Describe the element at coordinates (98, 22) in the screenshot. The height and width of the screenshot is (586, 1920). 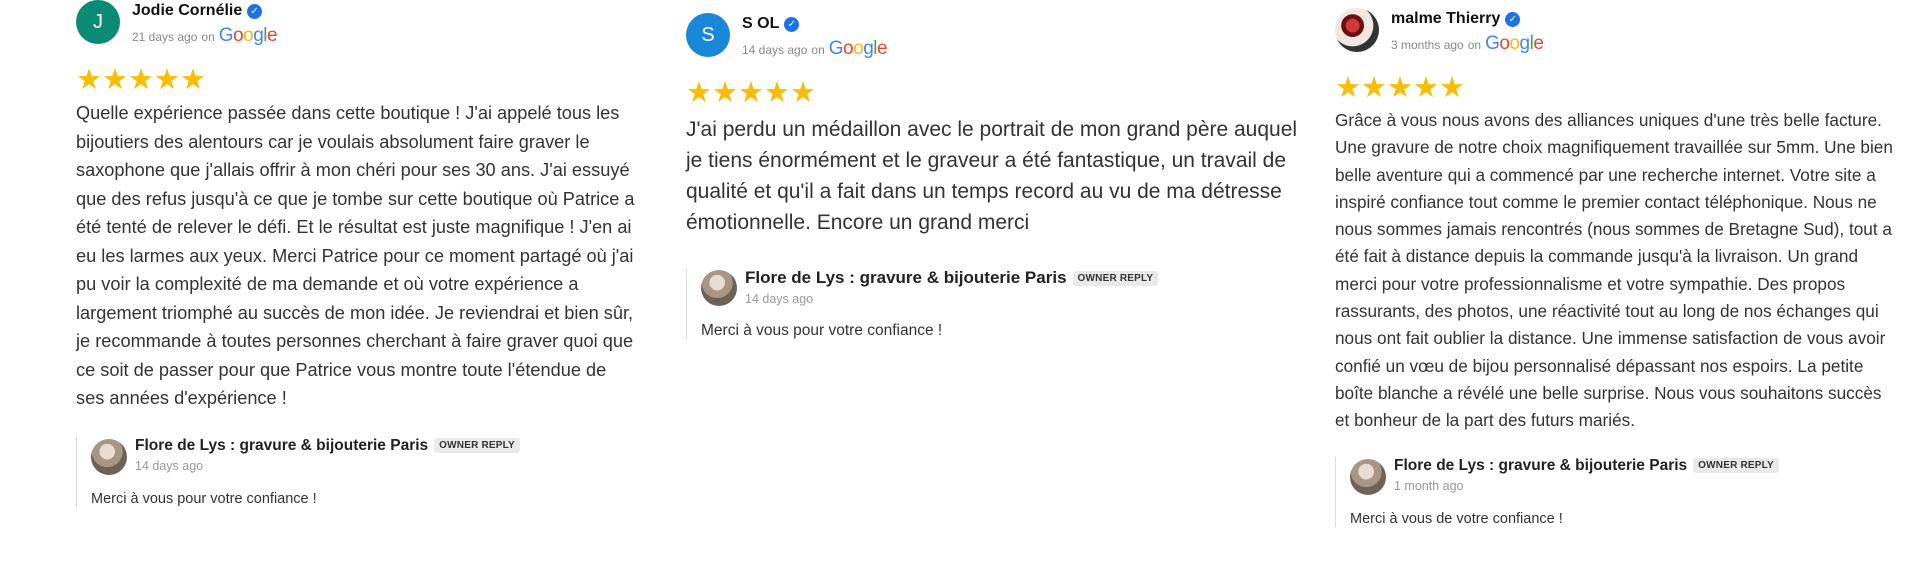
I see `avatar: J` at that location.